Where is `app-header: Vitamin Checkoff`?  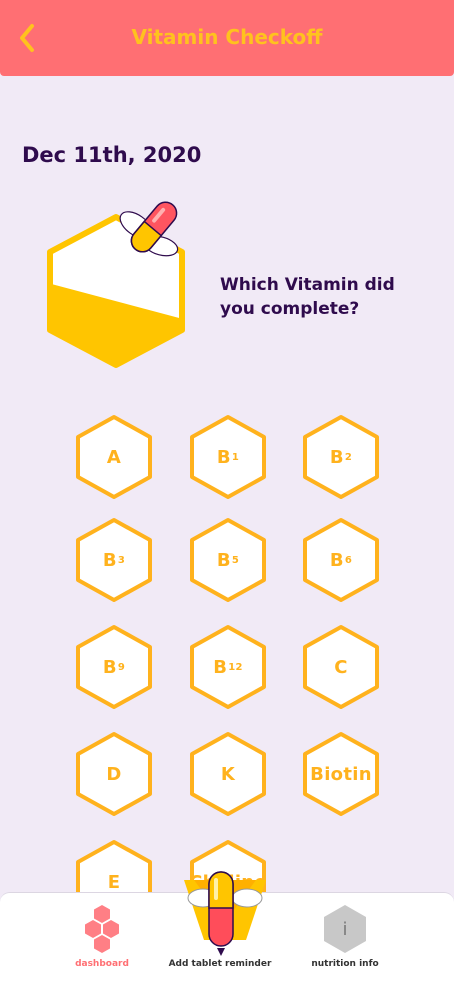 app-header: Vitamin Checkoff is located at coordinates (227, 38).